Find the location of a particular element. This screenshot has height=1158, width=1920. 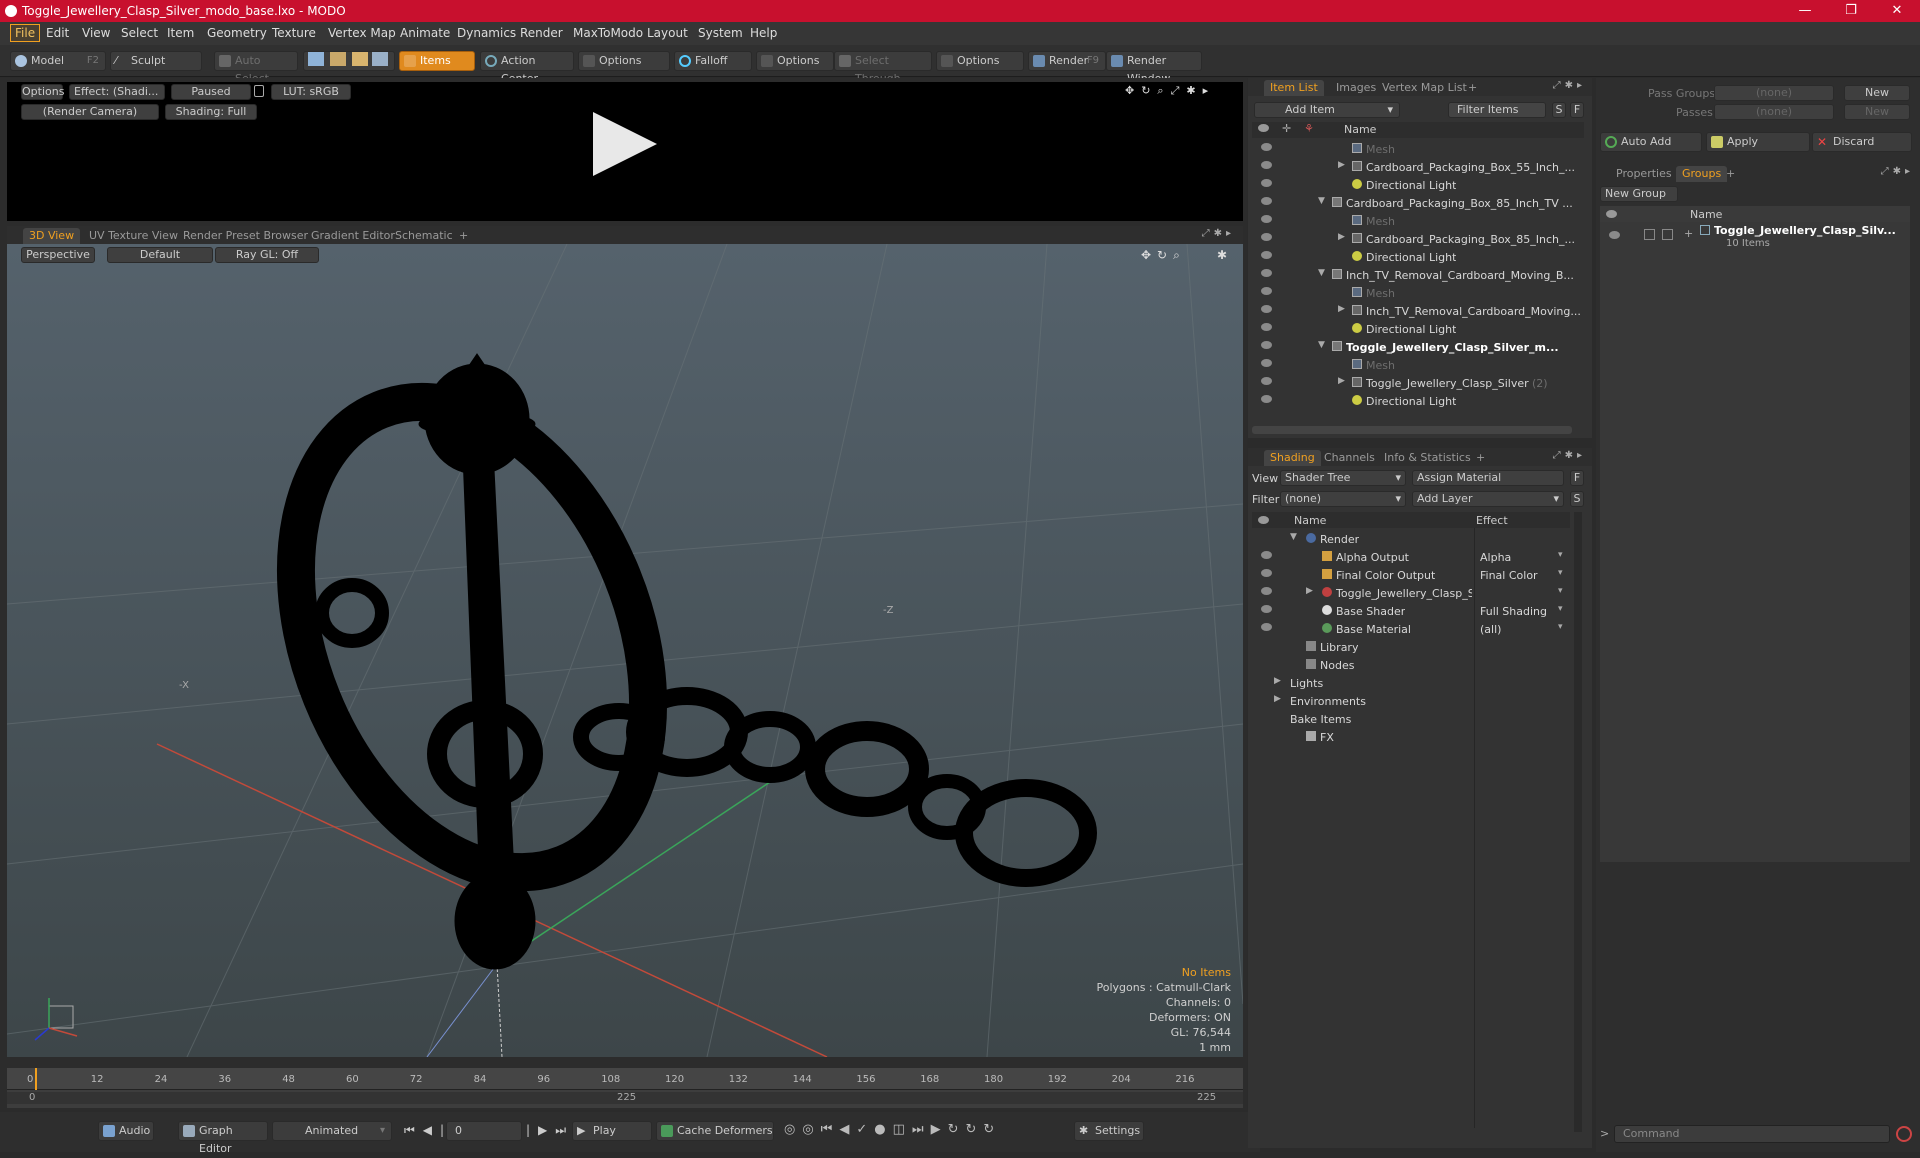

preview-paused-button: Paused is located at coordinates (211, 92).